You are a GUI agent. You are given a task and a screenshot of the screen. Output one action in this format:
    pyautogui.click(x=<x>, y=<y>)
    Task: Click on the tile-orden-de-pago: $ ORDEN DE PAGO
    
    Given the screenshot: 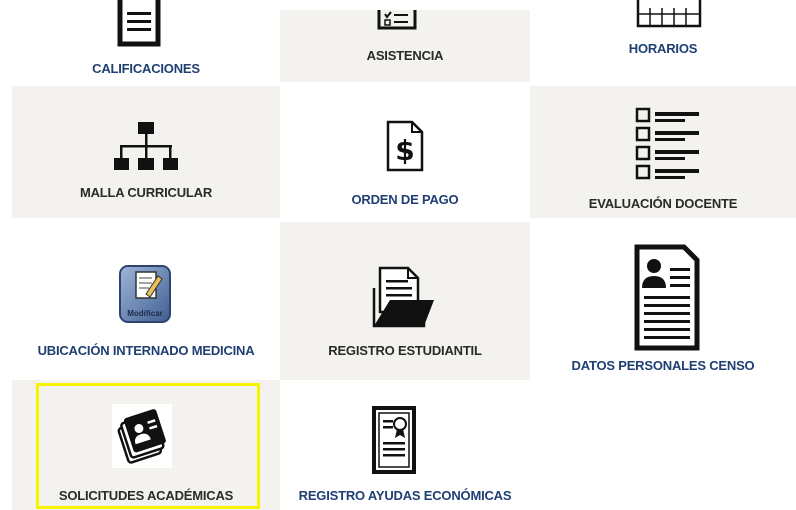 What is the action you would take?
    pyautogui.click(x=405, y=152)
    